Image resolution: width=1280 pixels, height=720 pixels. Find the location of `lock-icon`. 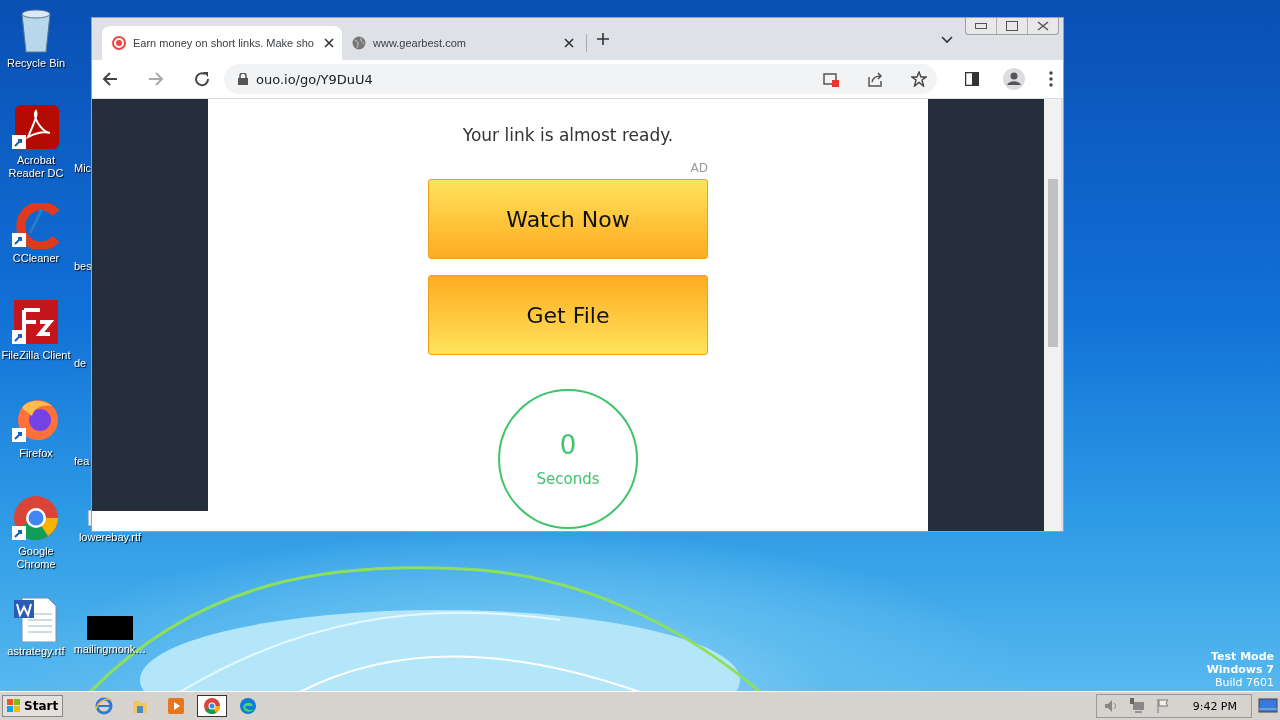

lock-icon is located at coordinates (243, 79).